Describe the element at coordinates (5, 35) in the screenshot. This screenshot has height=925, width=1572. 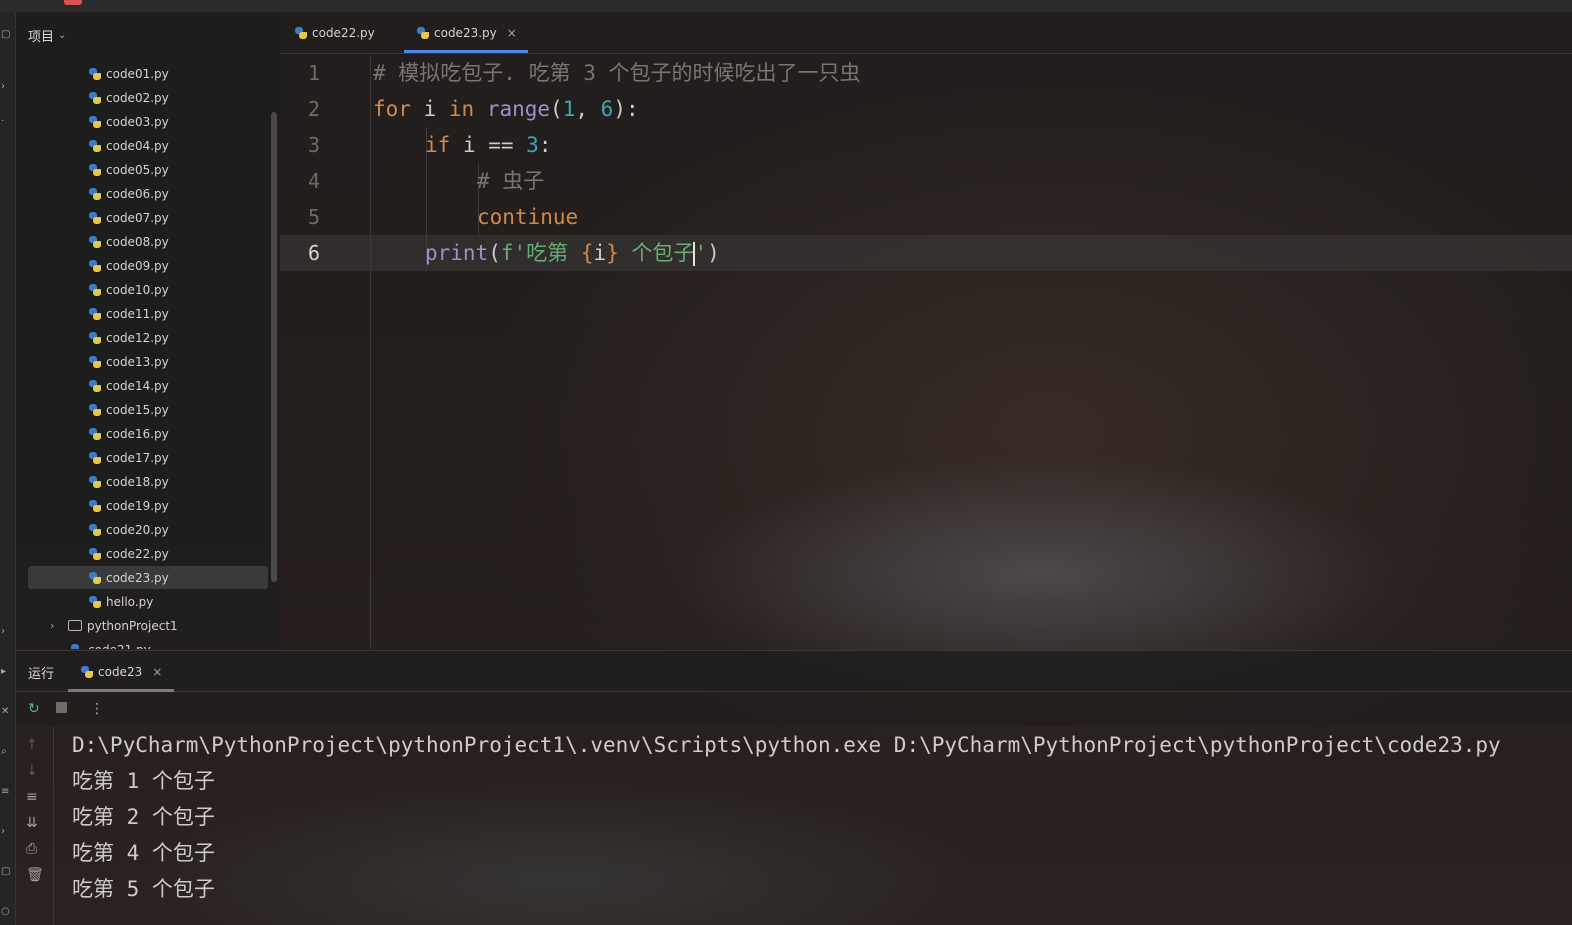
I see `project-tool-icon: ▢` at that location.